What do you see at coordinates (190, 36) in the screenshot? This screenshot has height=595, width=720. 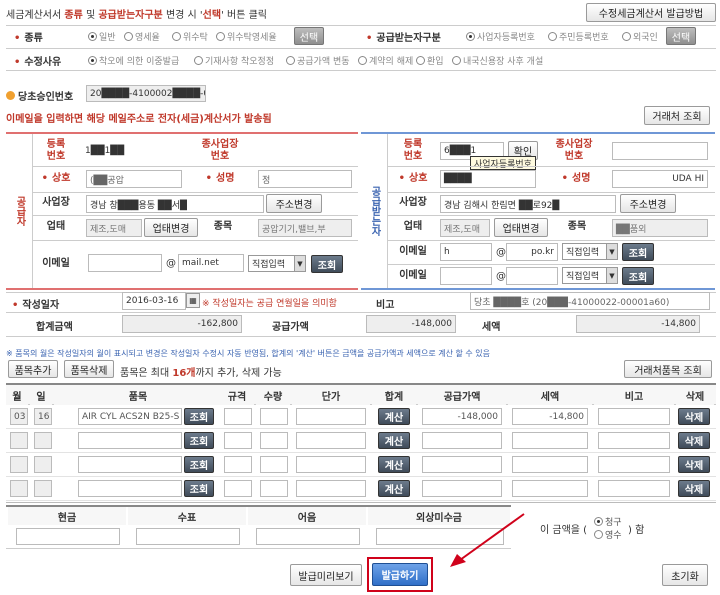 I see `kind-option-consign: 위수탁` at bounding box center [190, 36].